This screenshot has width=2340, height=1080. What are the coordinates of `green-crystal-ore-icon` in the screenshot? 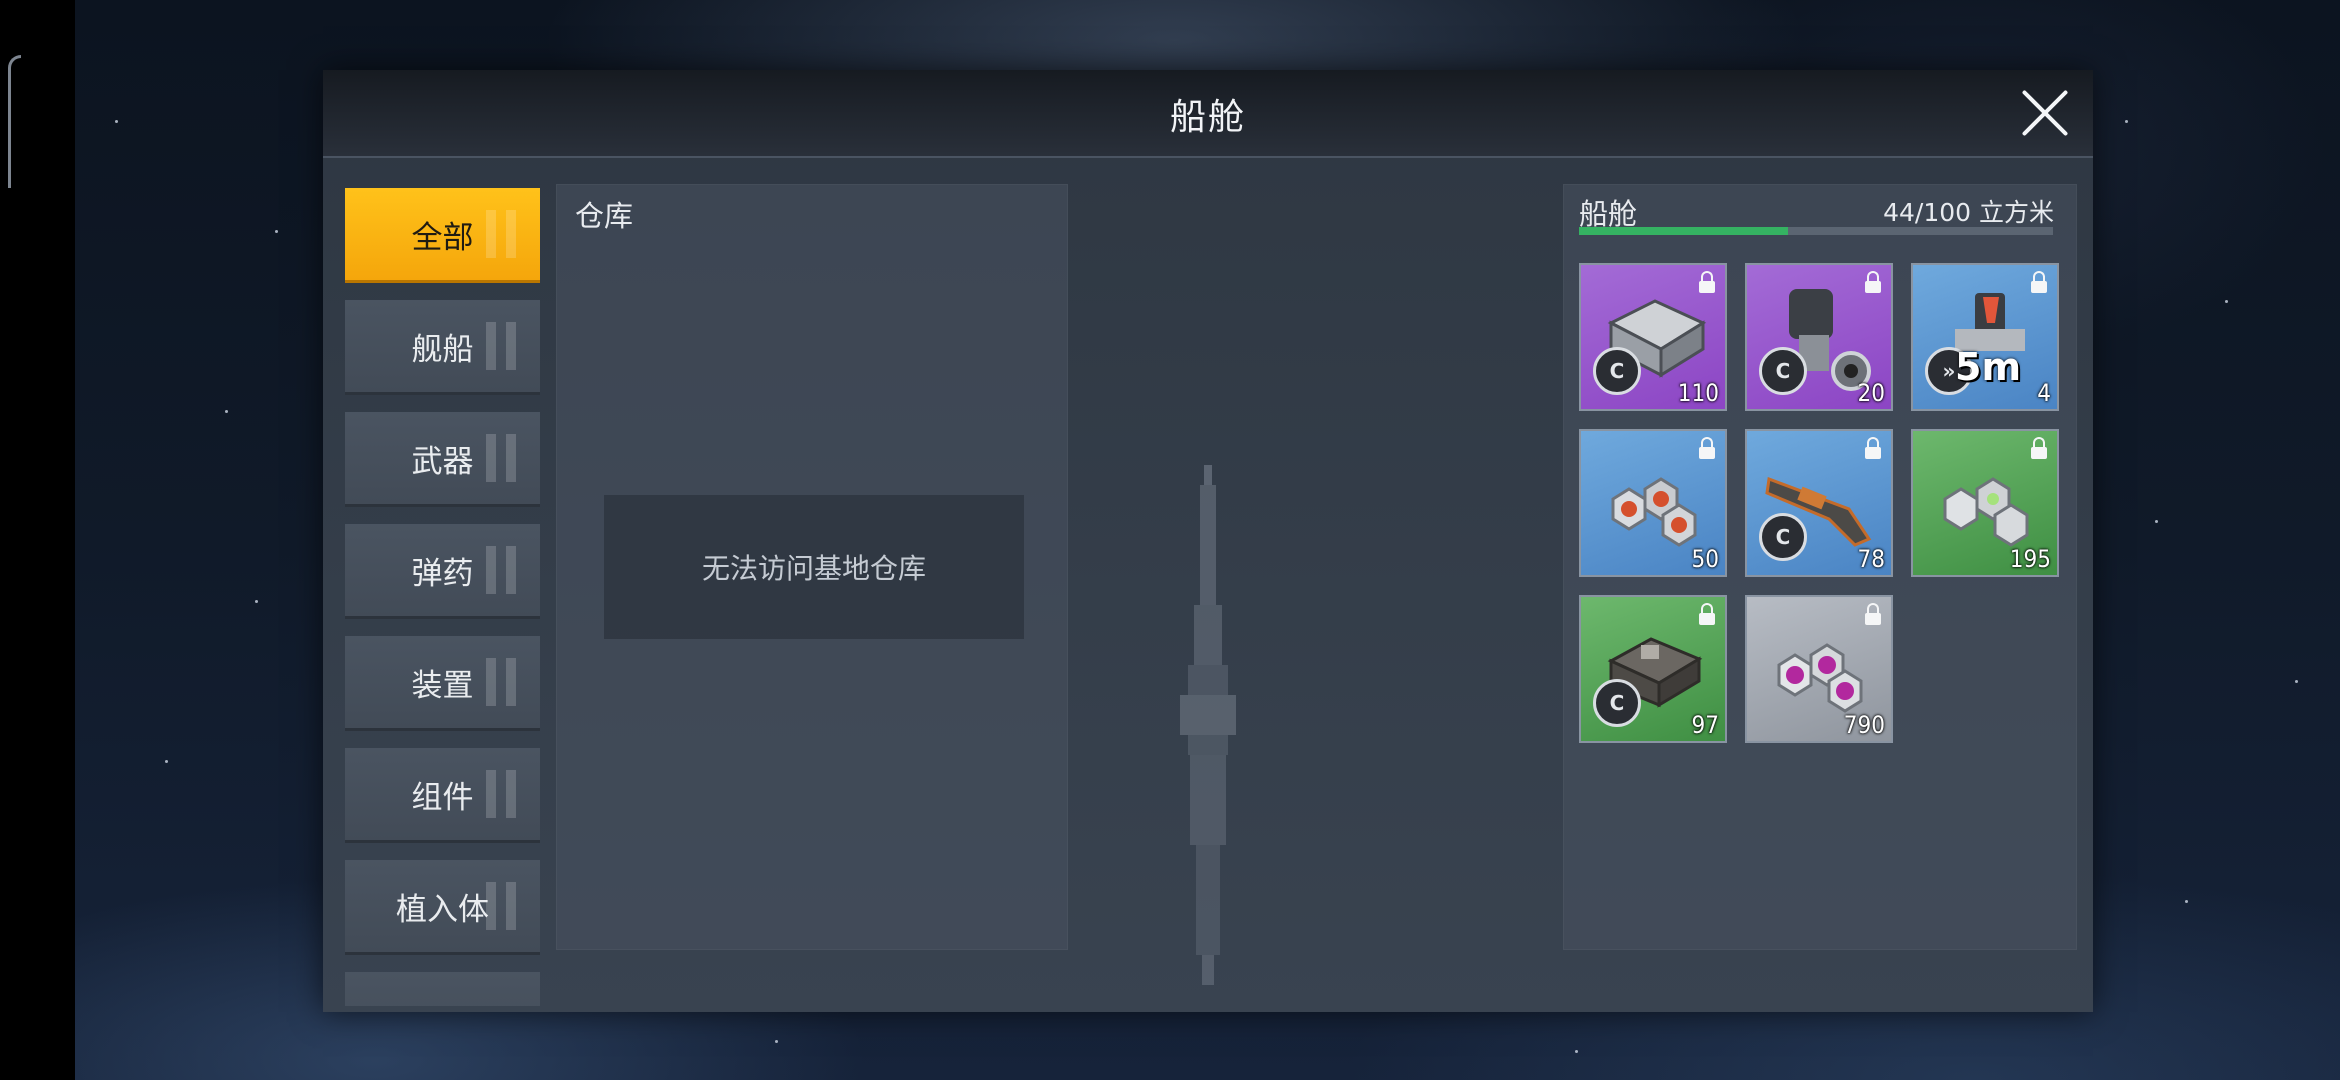 It's located at (1986, 512).